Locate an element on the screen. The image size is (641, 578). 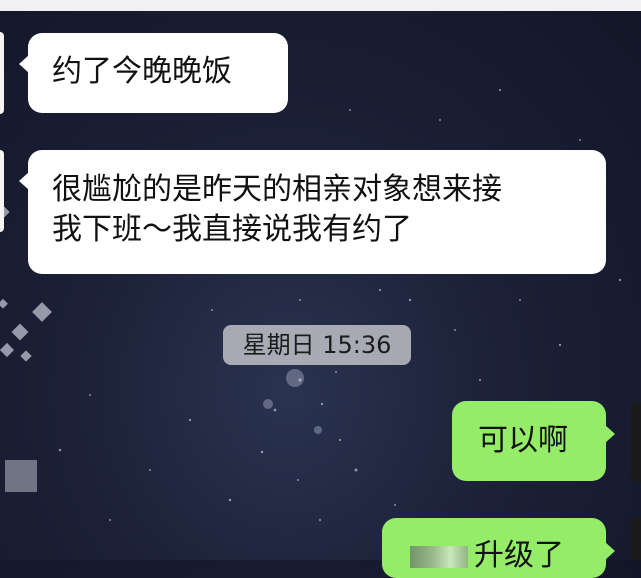
redacted-blur is located at coordinates (439, 556).